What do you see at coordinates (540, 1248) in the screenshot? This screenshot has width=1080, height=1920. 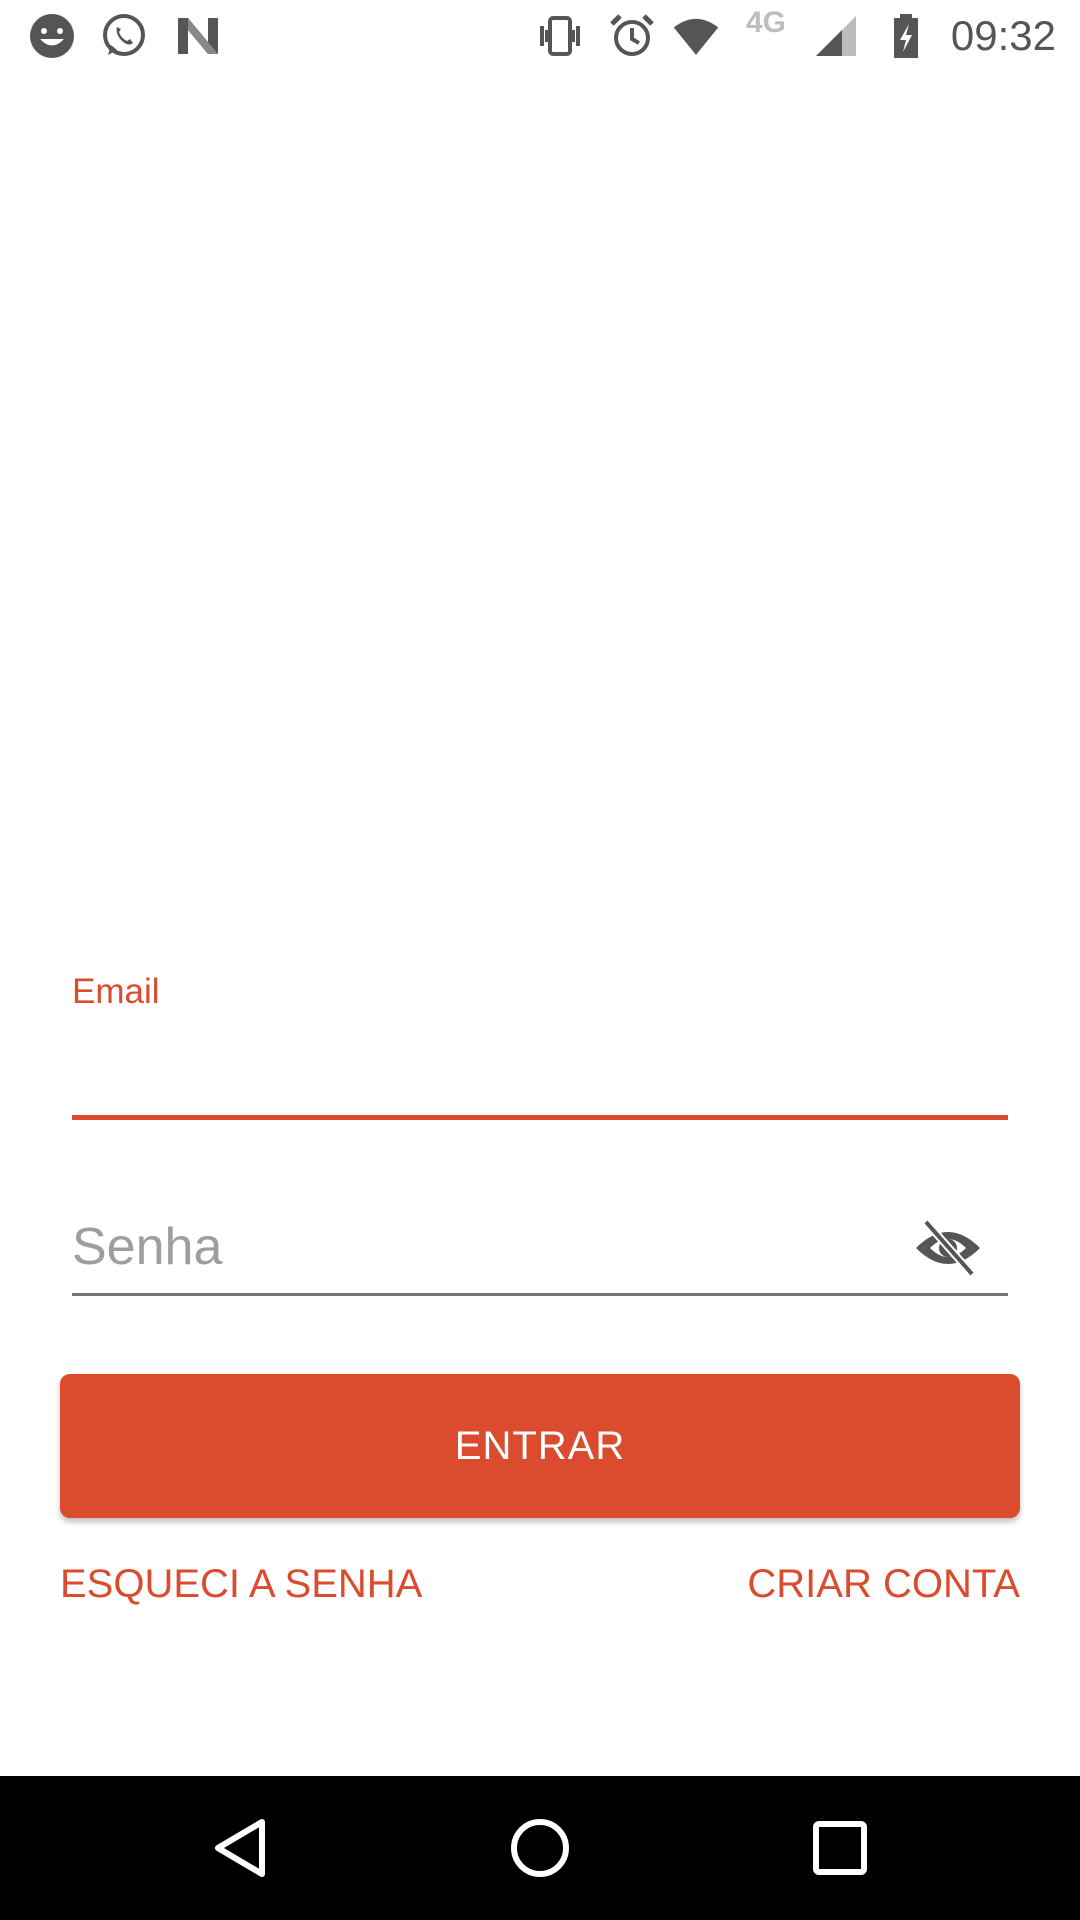 I see `password-field` at bounding box center [540, 1248].